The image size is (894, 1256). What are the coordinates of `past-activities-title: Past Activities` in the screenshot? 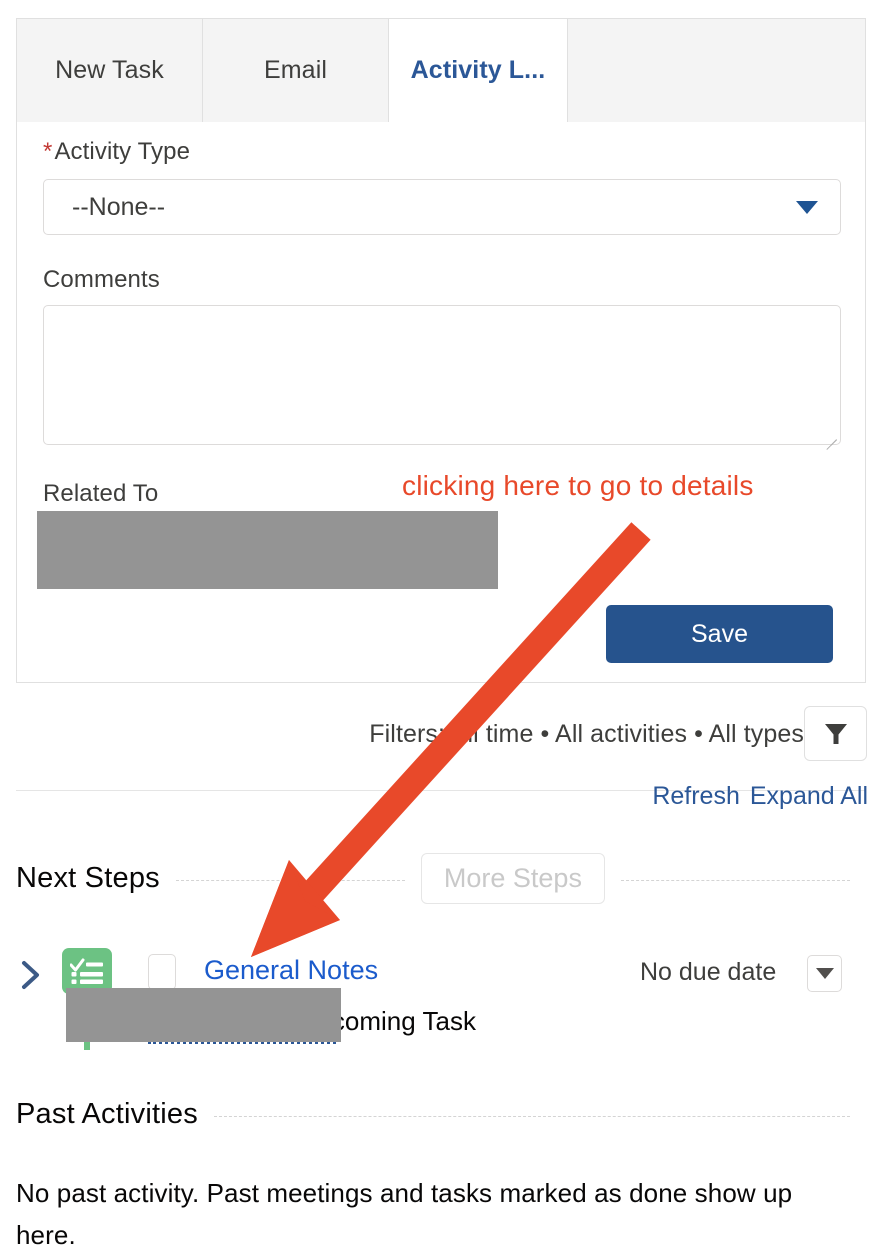 It's located at (107, 1113).